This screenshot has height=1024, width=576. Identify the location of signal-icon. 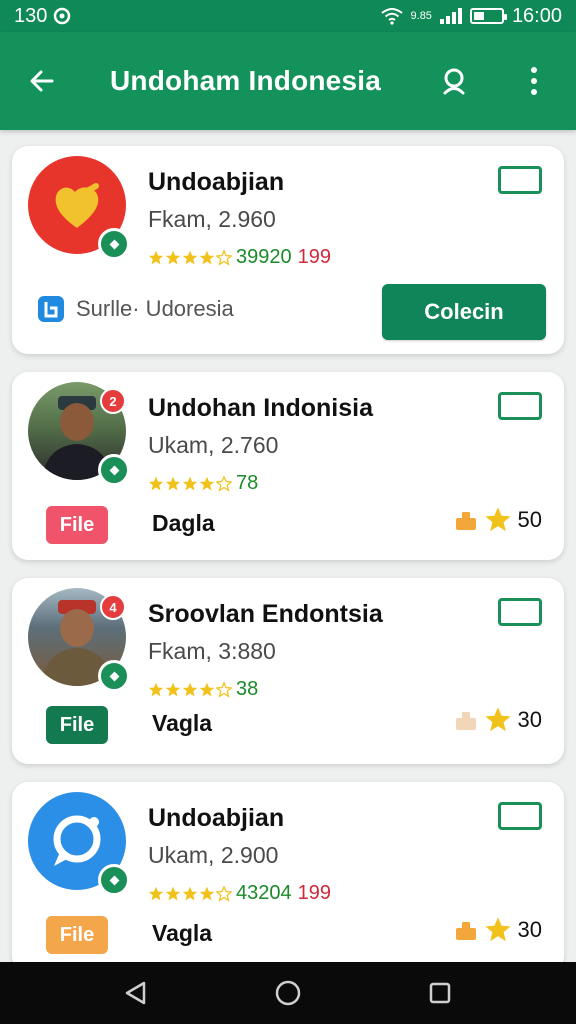
(450, 16).